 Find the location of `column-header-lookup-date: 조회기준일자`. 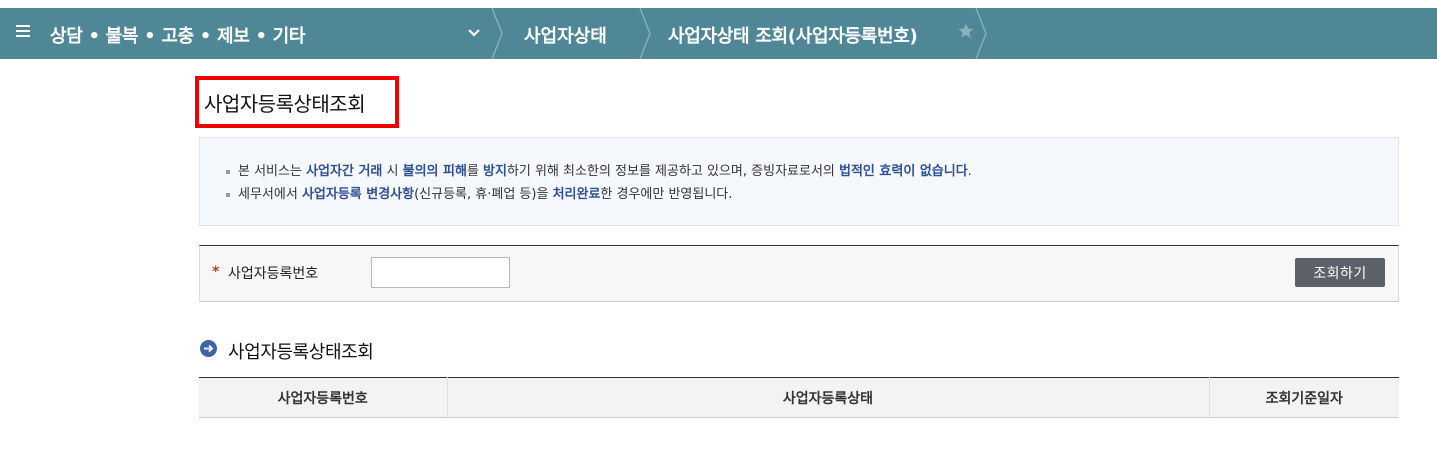

column-header-lookup-date: 조회기준일자 is located at coordinates (1303, 397).